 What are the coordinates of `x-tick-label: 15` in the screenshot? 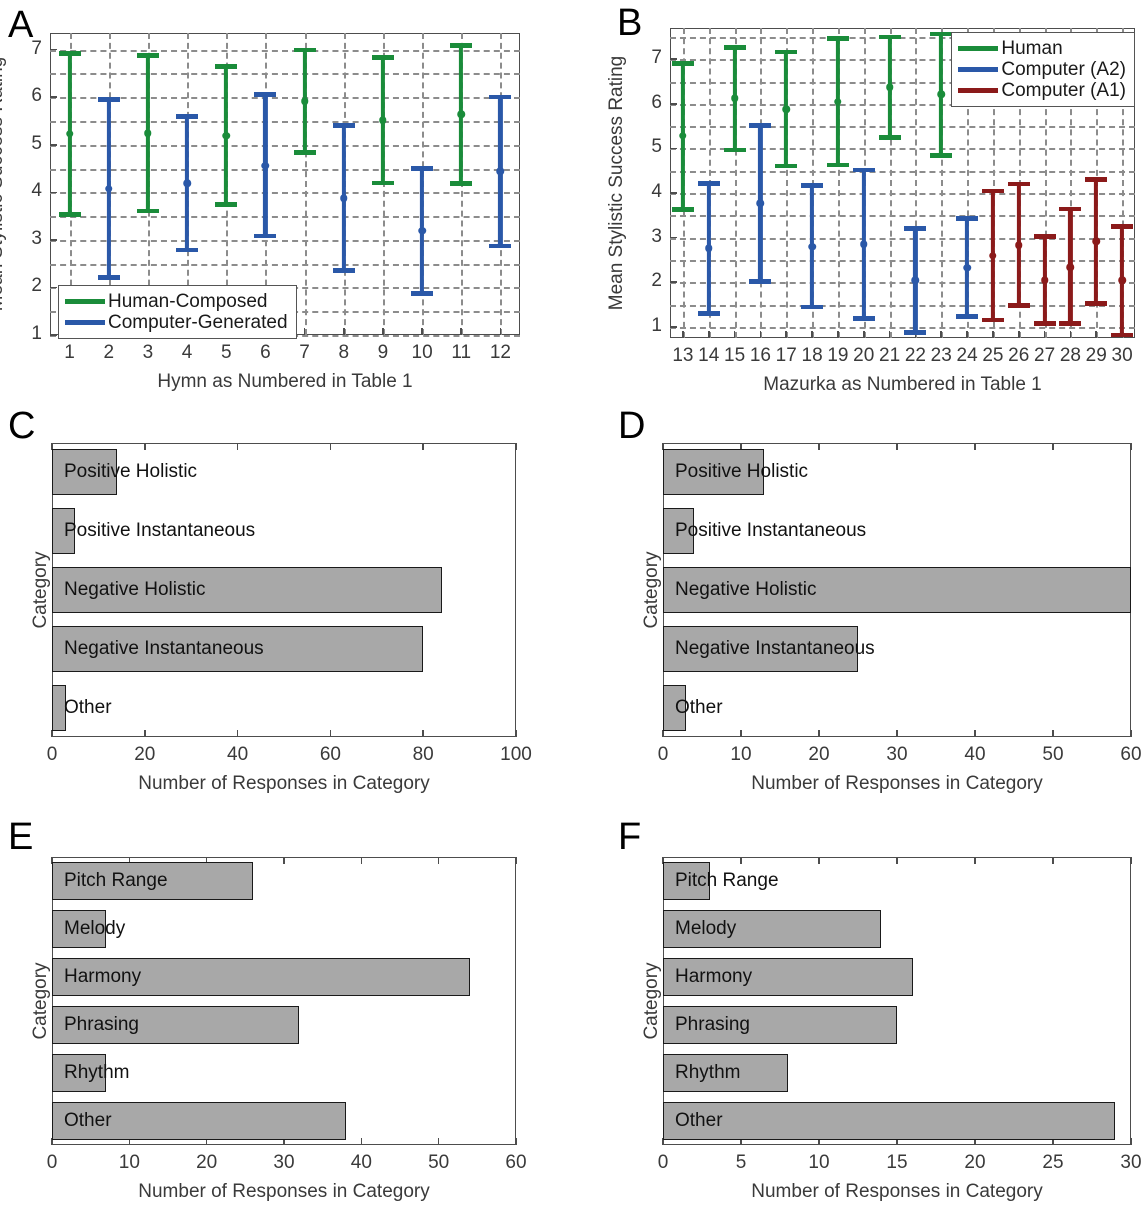 It's located at (897, 1162).